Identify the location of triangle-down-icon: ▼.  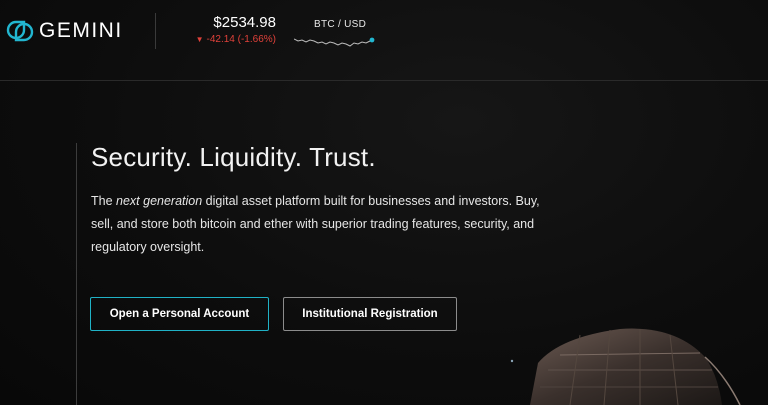
(199, 39).